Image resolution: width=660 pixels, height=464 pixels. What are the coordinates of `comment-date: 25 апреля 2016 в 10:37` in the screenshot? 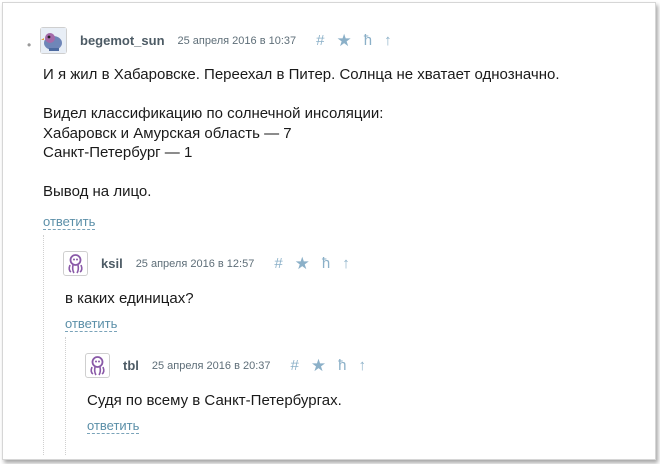 It's located at (237, 40).